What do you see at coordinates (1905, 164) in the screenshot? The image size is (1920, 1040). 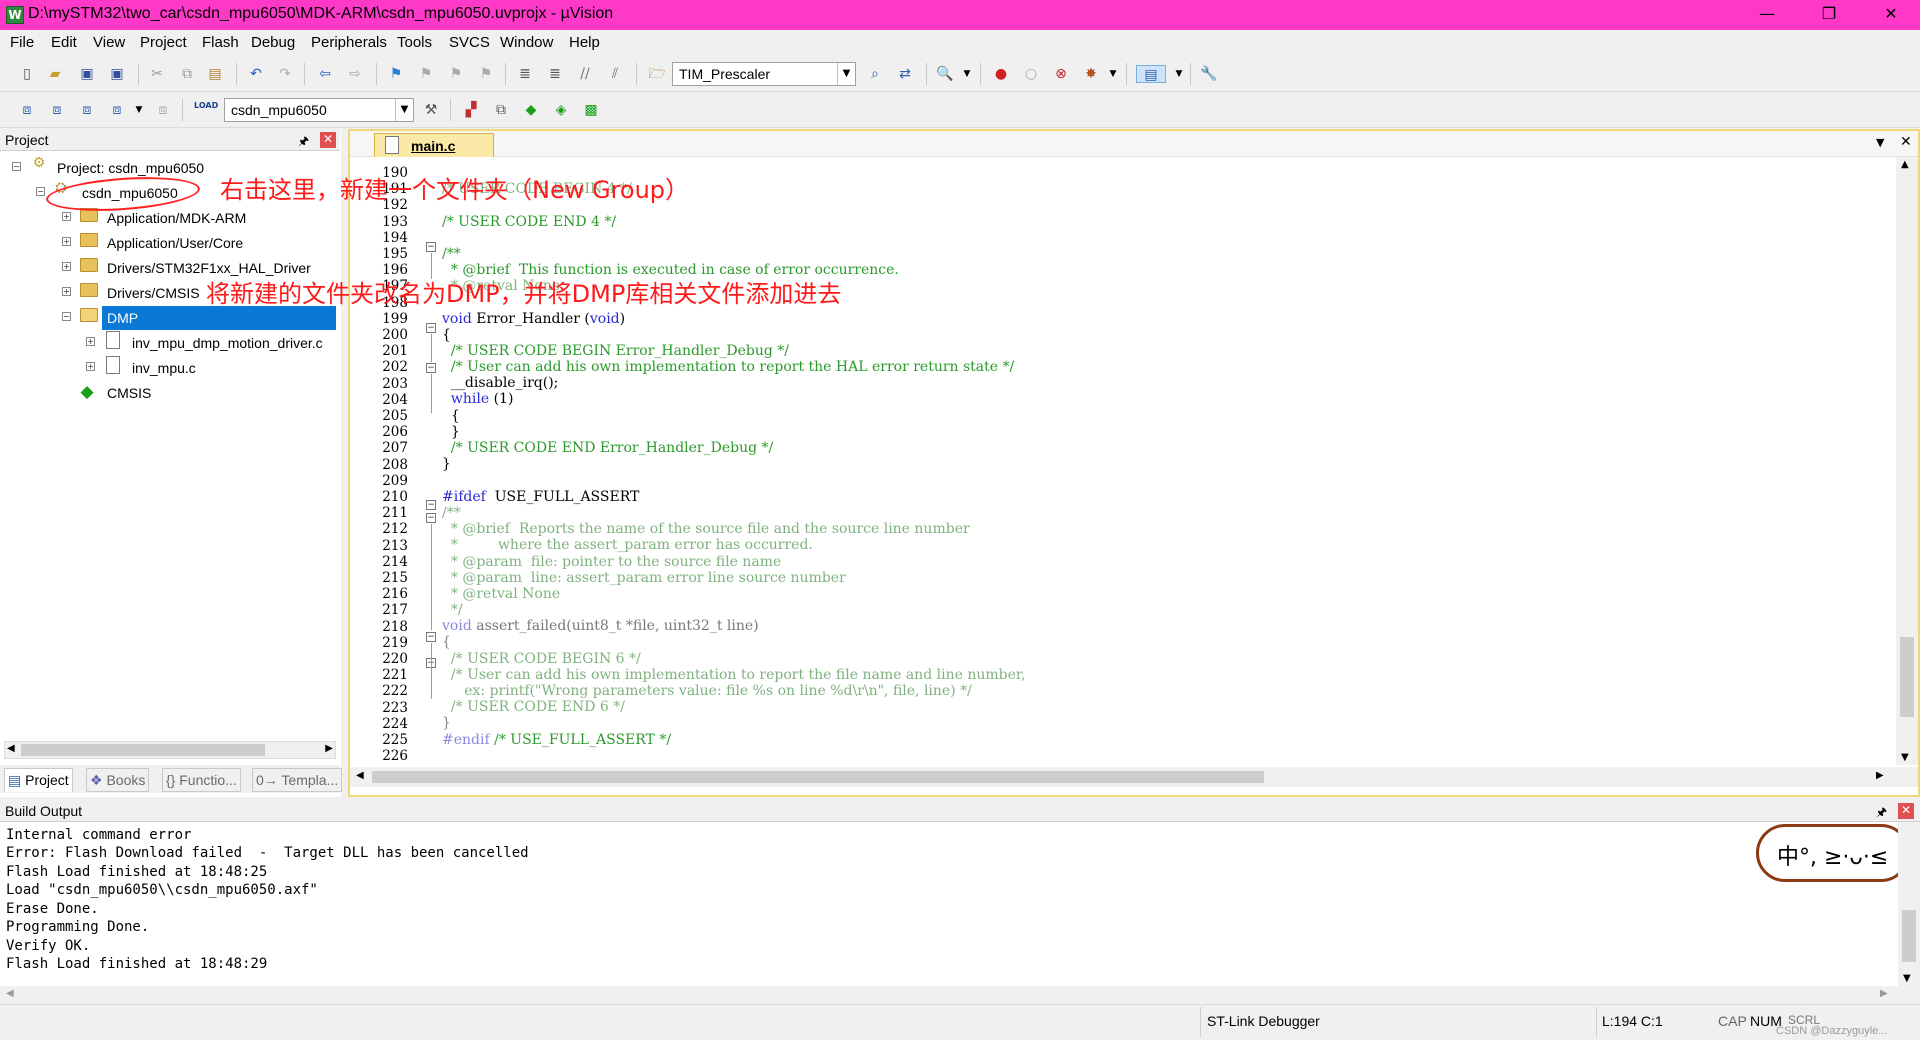 I see `scroll-up-icon: ▲` at bounding box center [1905, 164].